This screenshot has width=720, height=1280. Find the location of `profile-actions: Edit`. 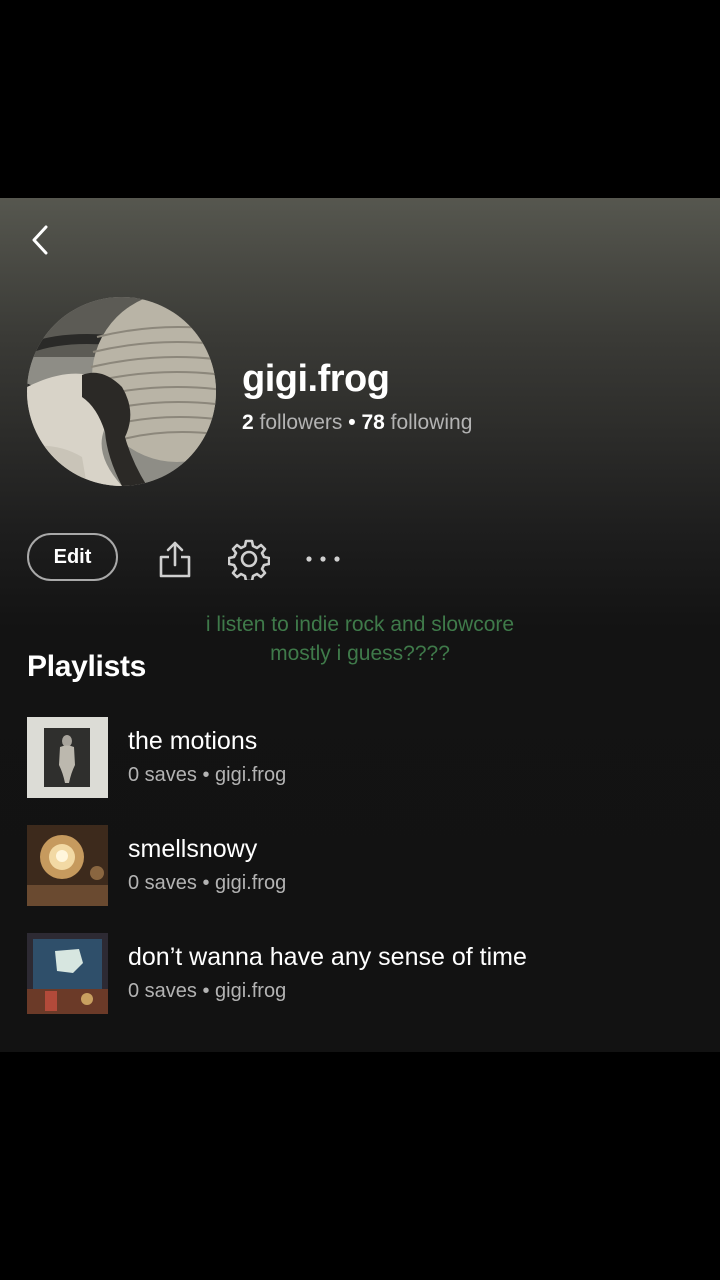

profile-actions: Edit is located at coordinates (367, 559).